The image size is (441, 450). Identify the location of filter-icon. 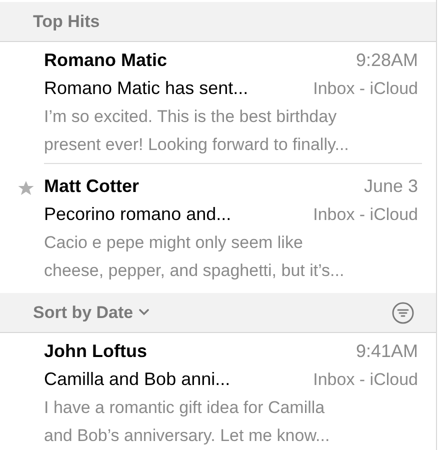
(403, 313).